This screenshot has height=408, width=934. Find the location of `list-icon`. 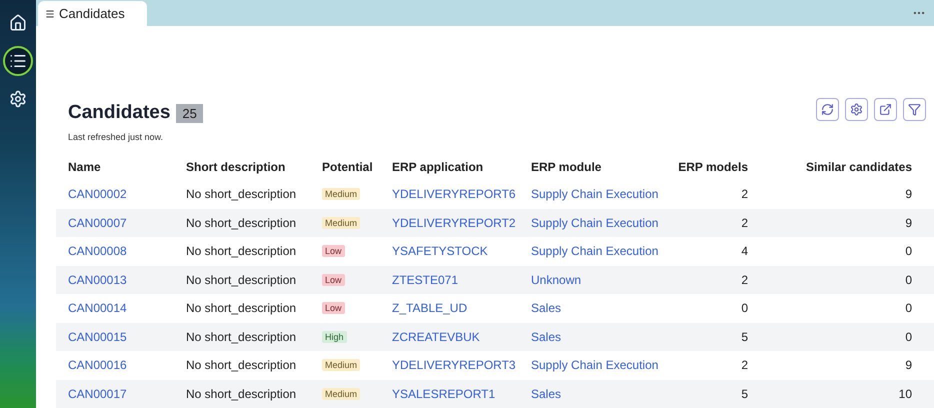

list-icon is located at coordinates (18, 61).